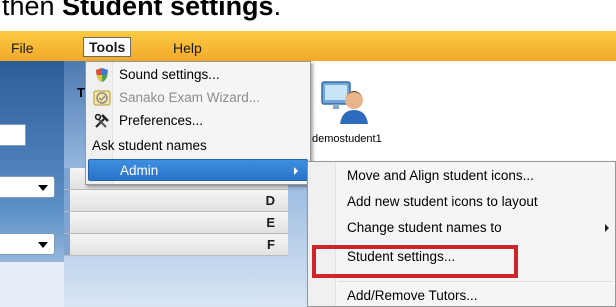 Image resolution: width=616 pixels, height=307 pixels. Describe the element at coordinates (270, 222) in the screenshot. I see `grid-row-label: E` at that location.